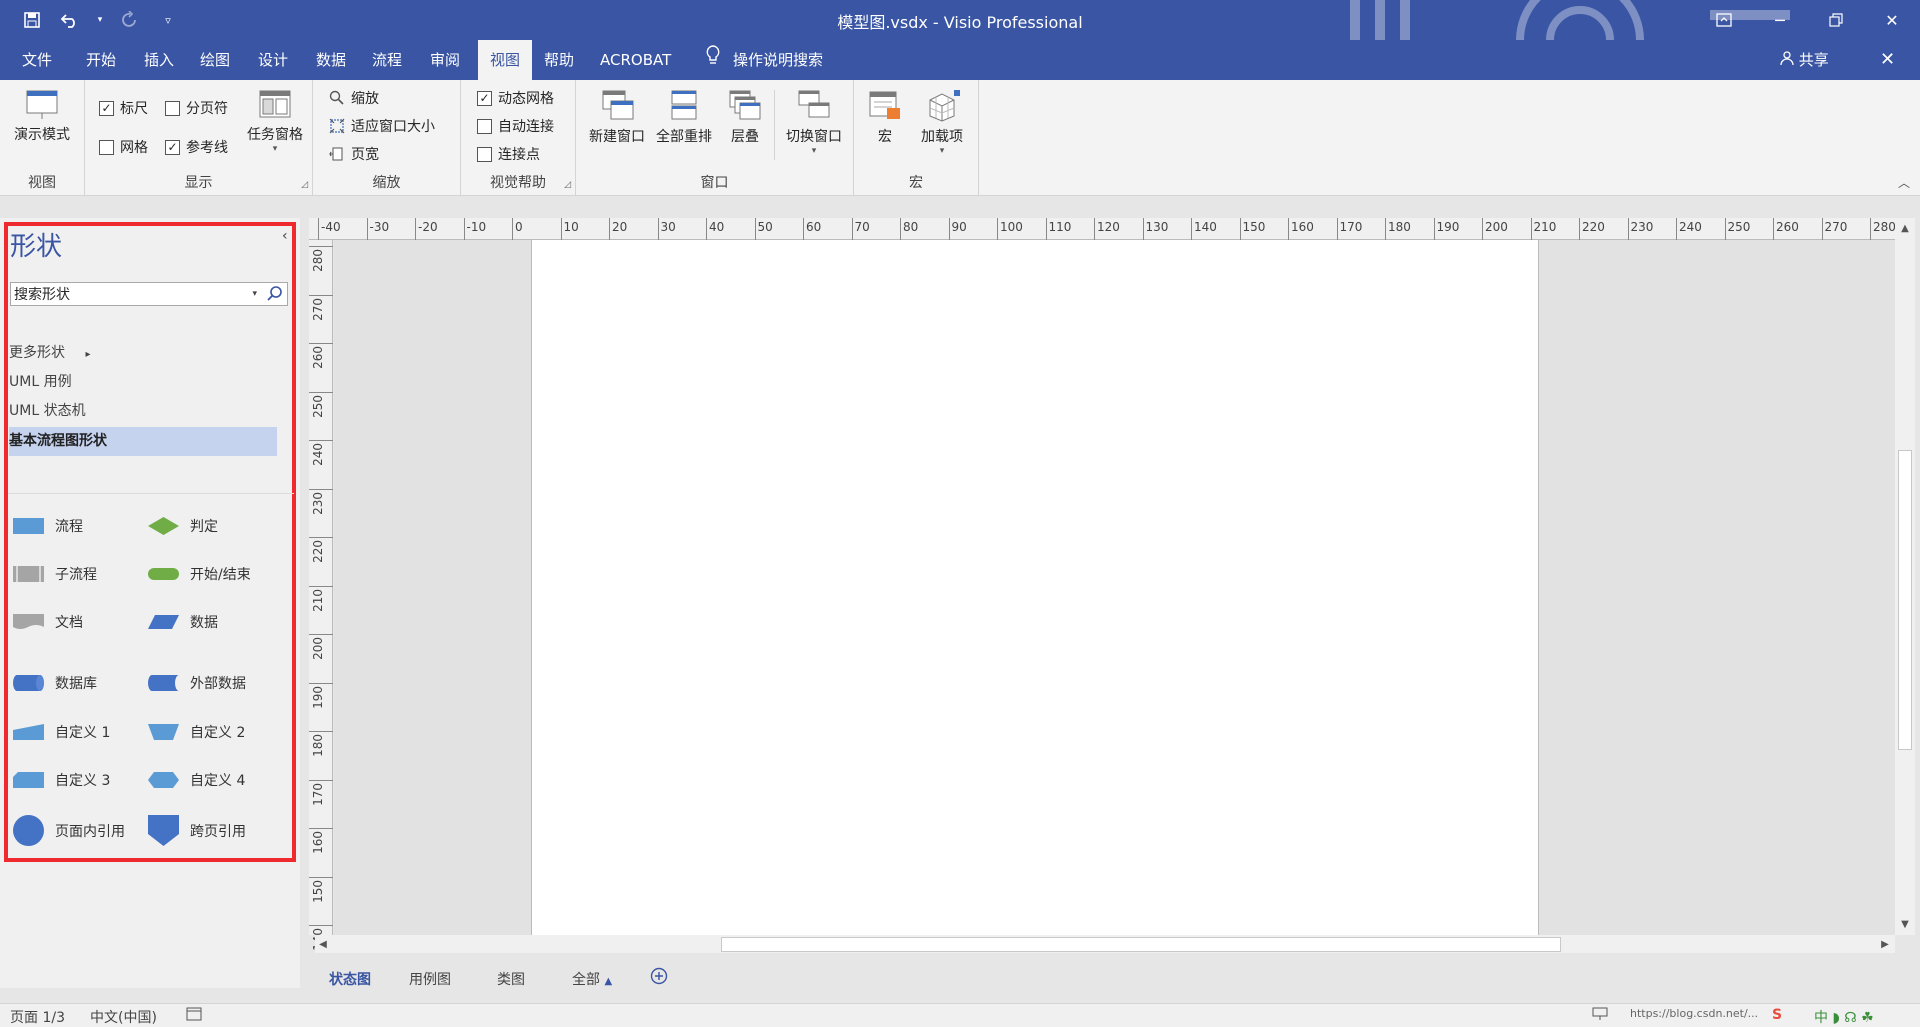 The height and width of the screenshot is (1027, 1920). I want to click on shape-process: 流程, so click(47, 526).